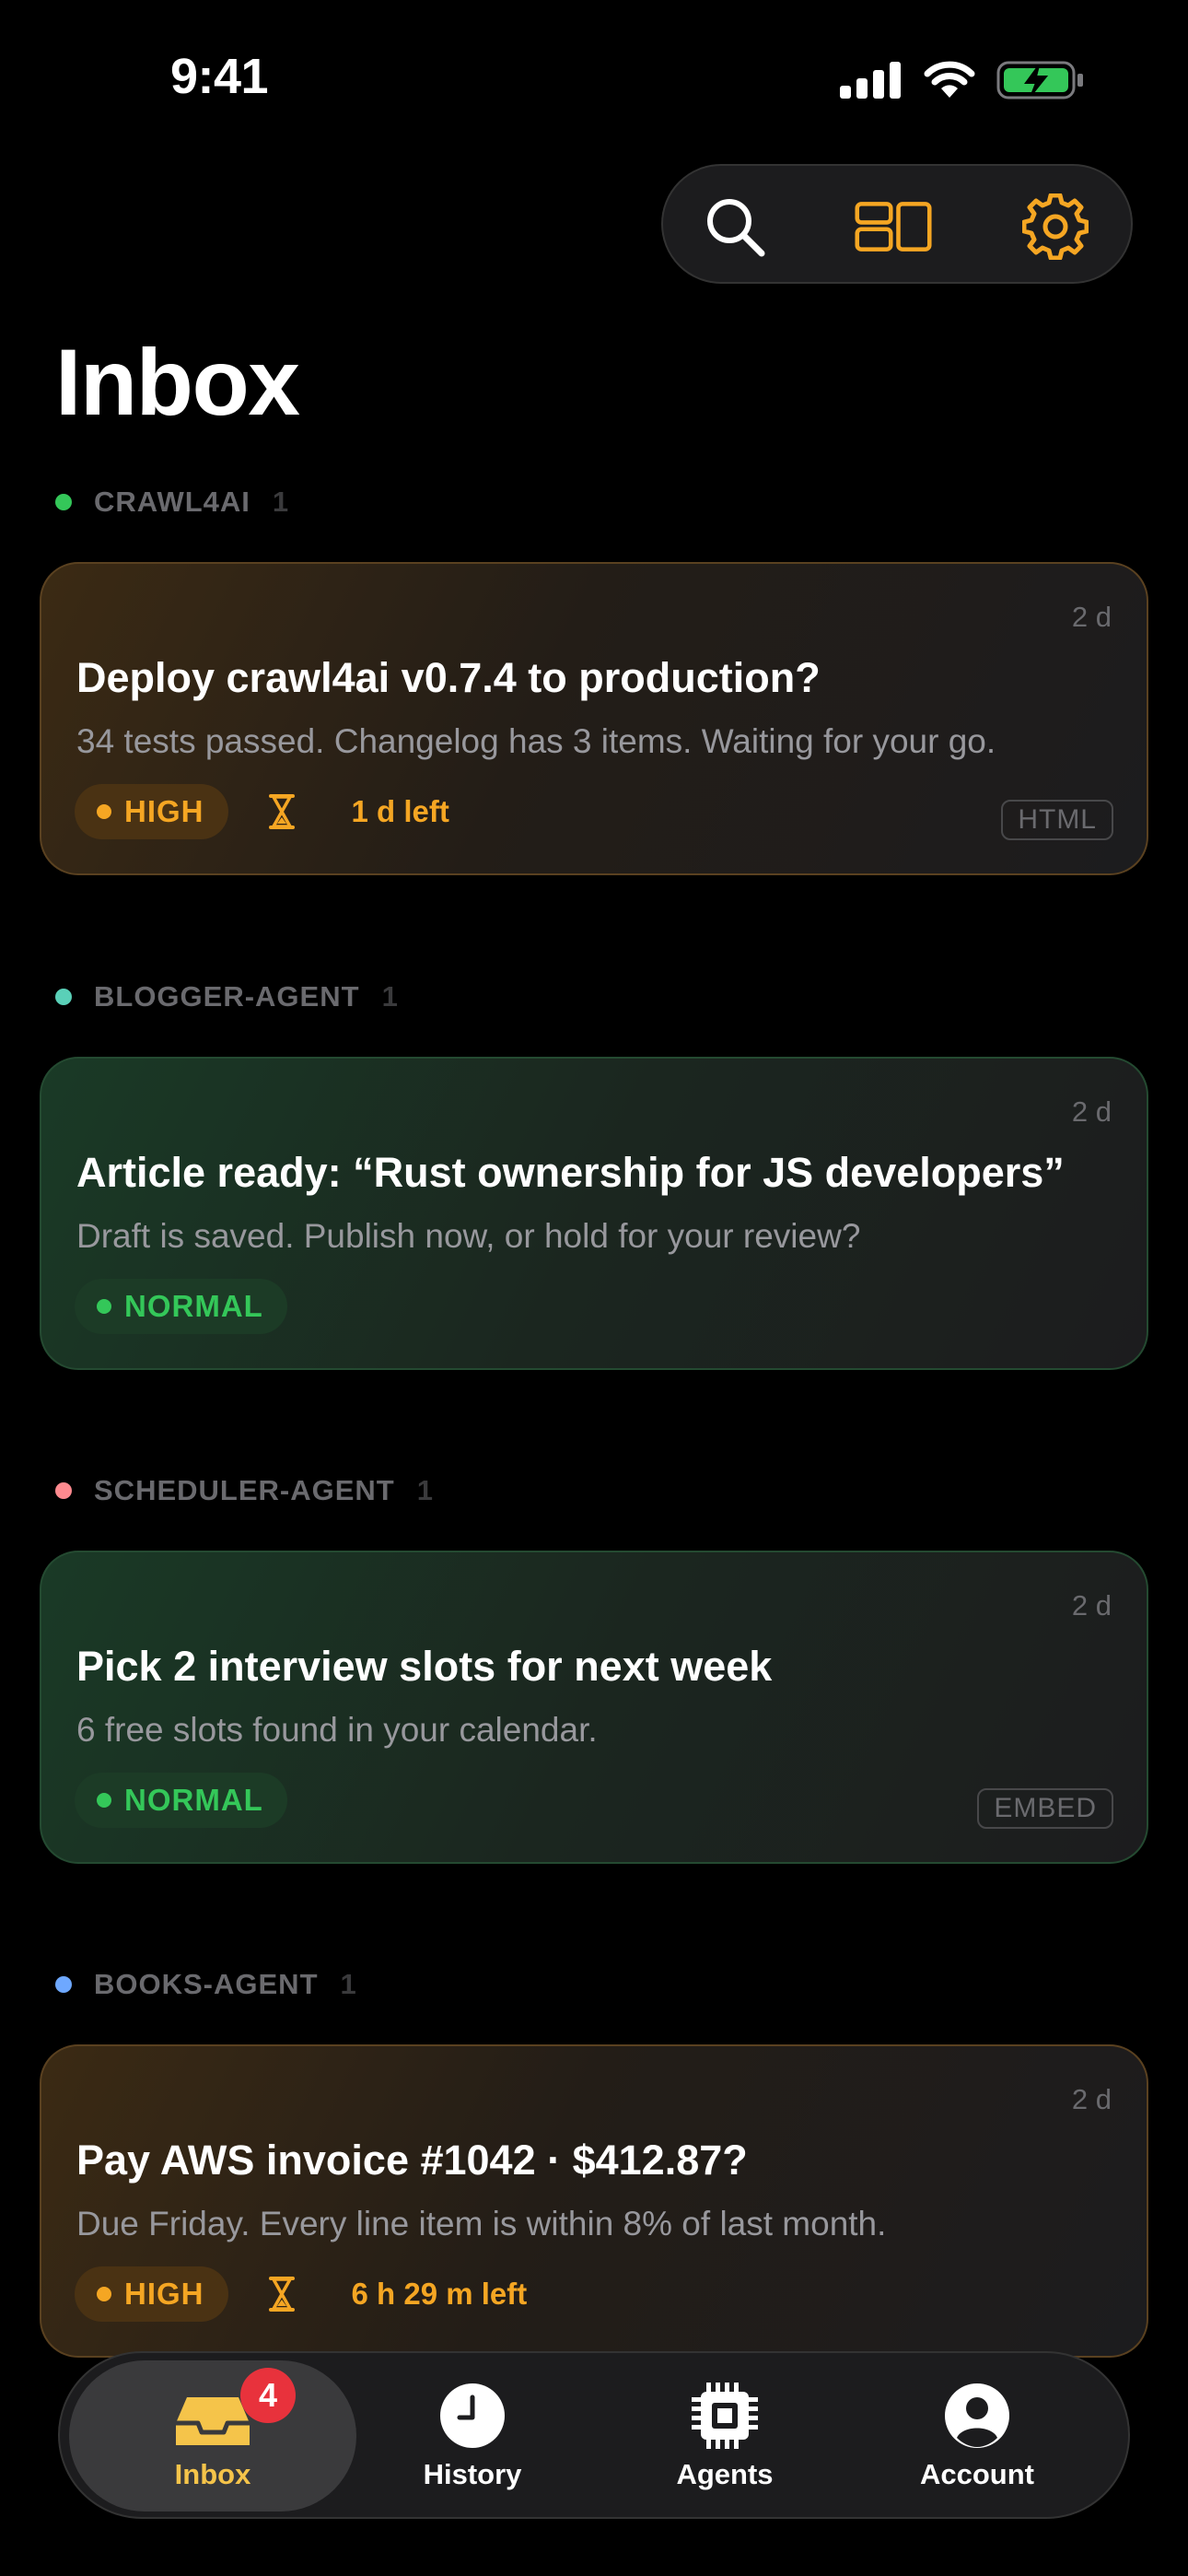 Image resolution: width=1188 pixels, height=2576 pixels. I want to click on cellular-signal-icon, so click(870, 80).